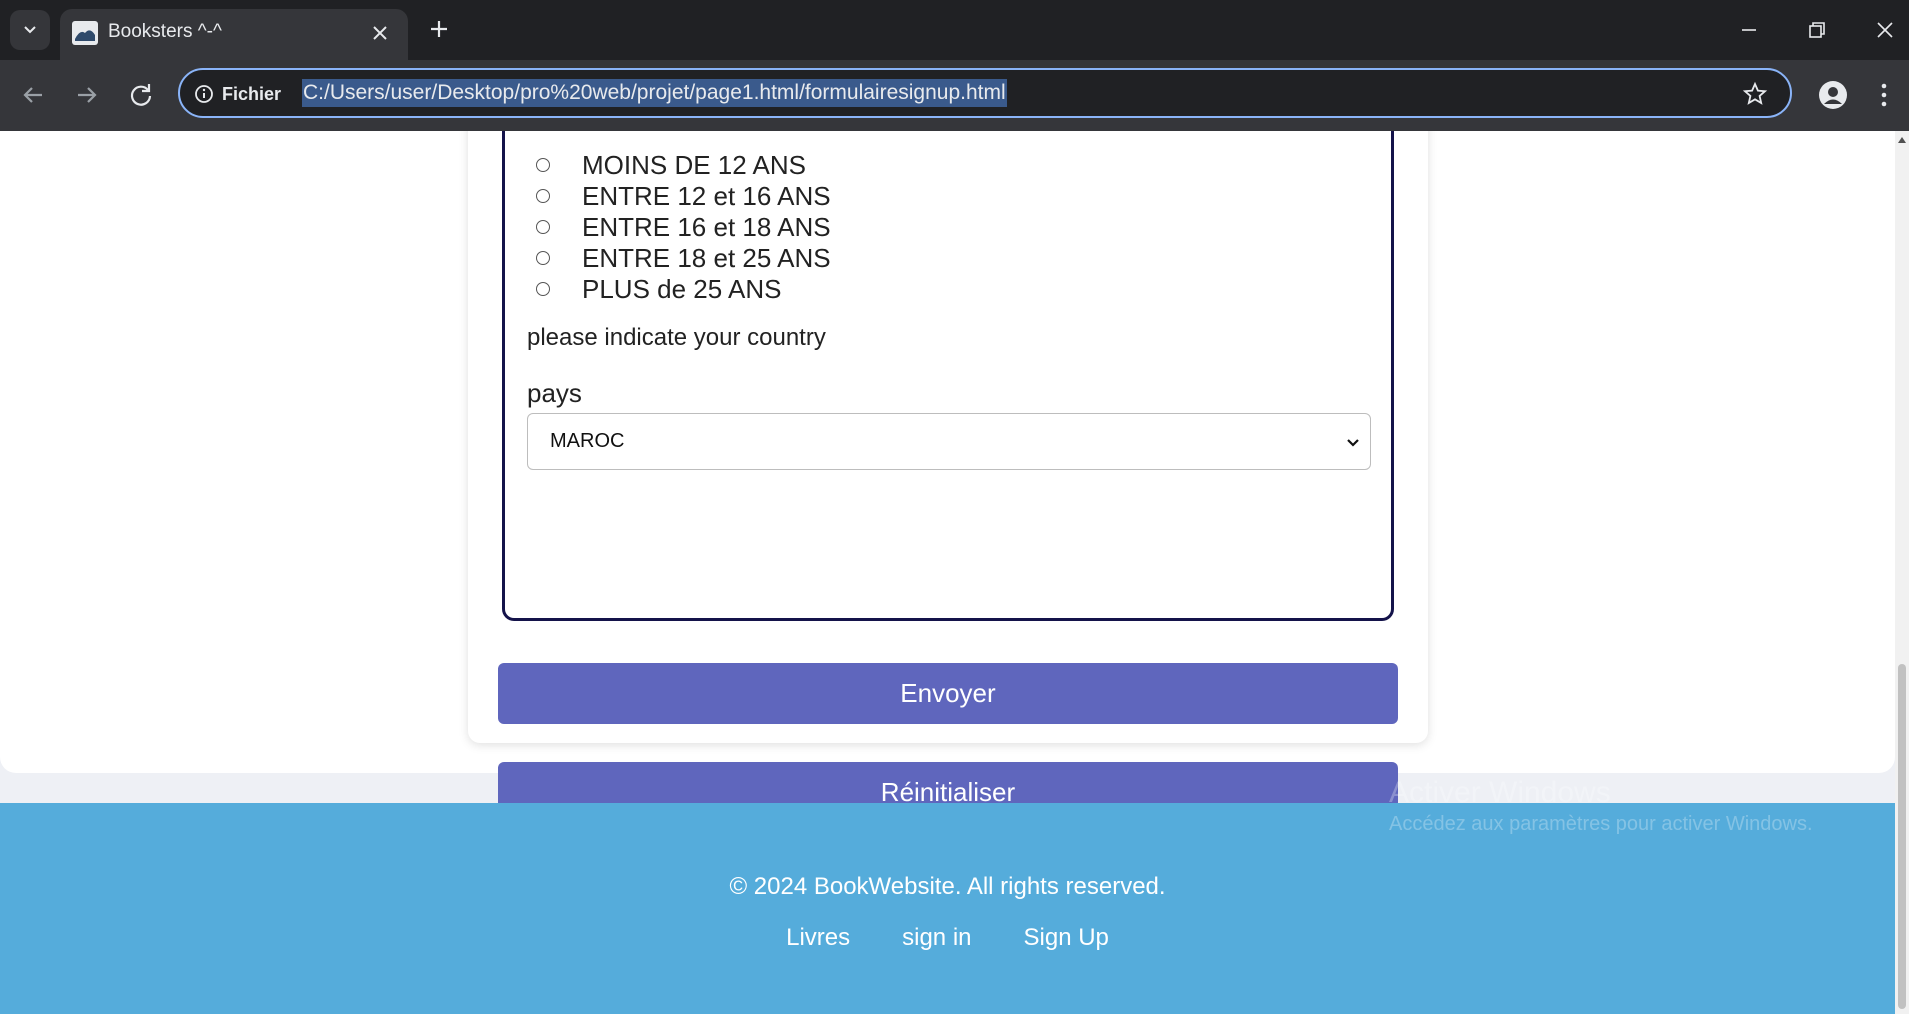 This screenshot has width=1909, height=1014. What do you see at coordinates (706, 226) in the screenshot?
I see `age-option-label: ENTRE 16 et 18 ANS` at bounding box center [706, 226].